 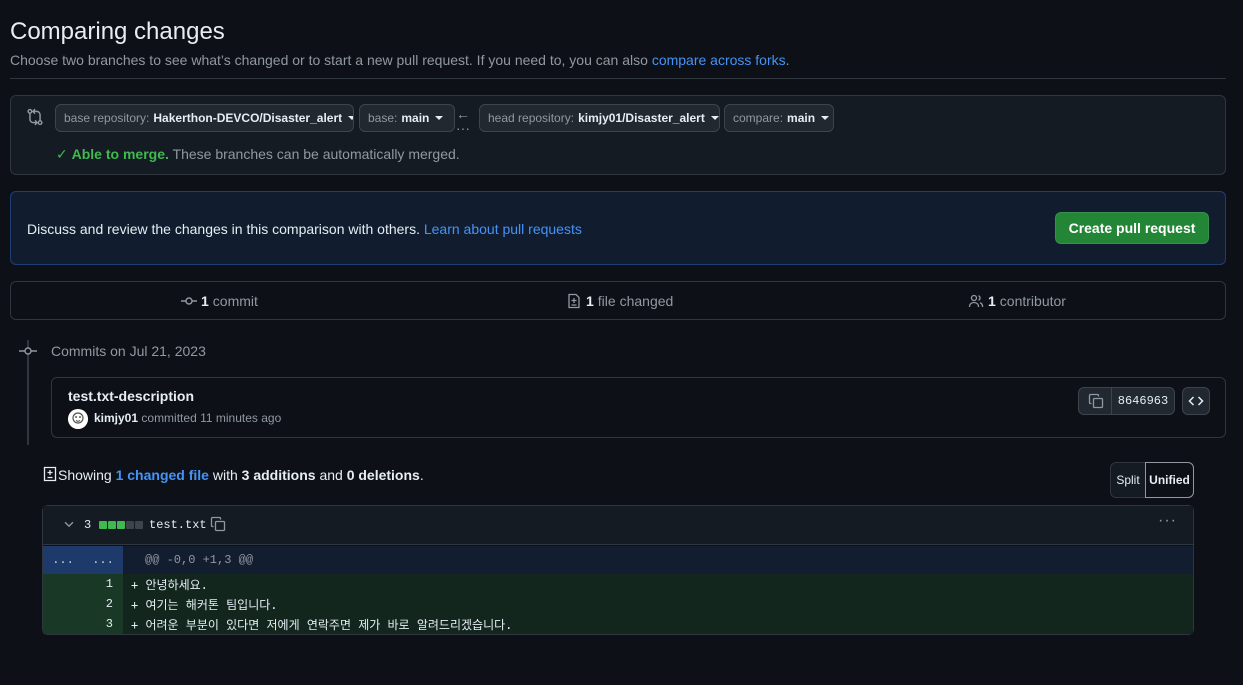 What do you see at coordinates (83, 584) in the screenshot?
I see `line-gutter: 1` at bounding box center [83, 584].